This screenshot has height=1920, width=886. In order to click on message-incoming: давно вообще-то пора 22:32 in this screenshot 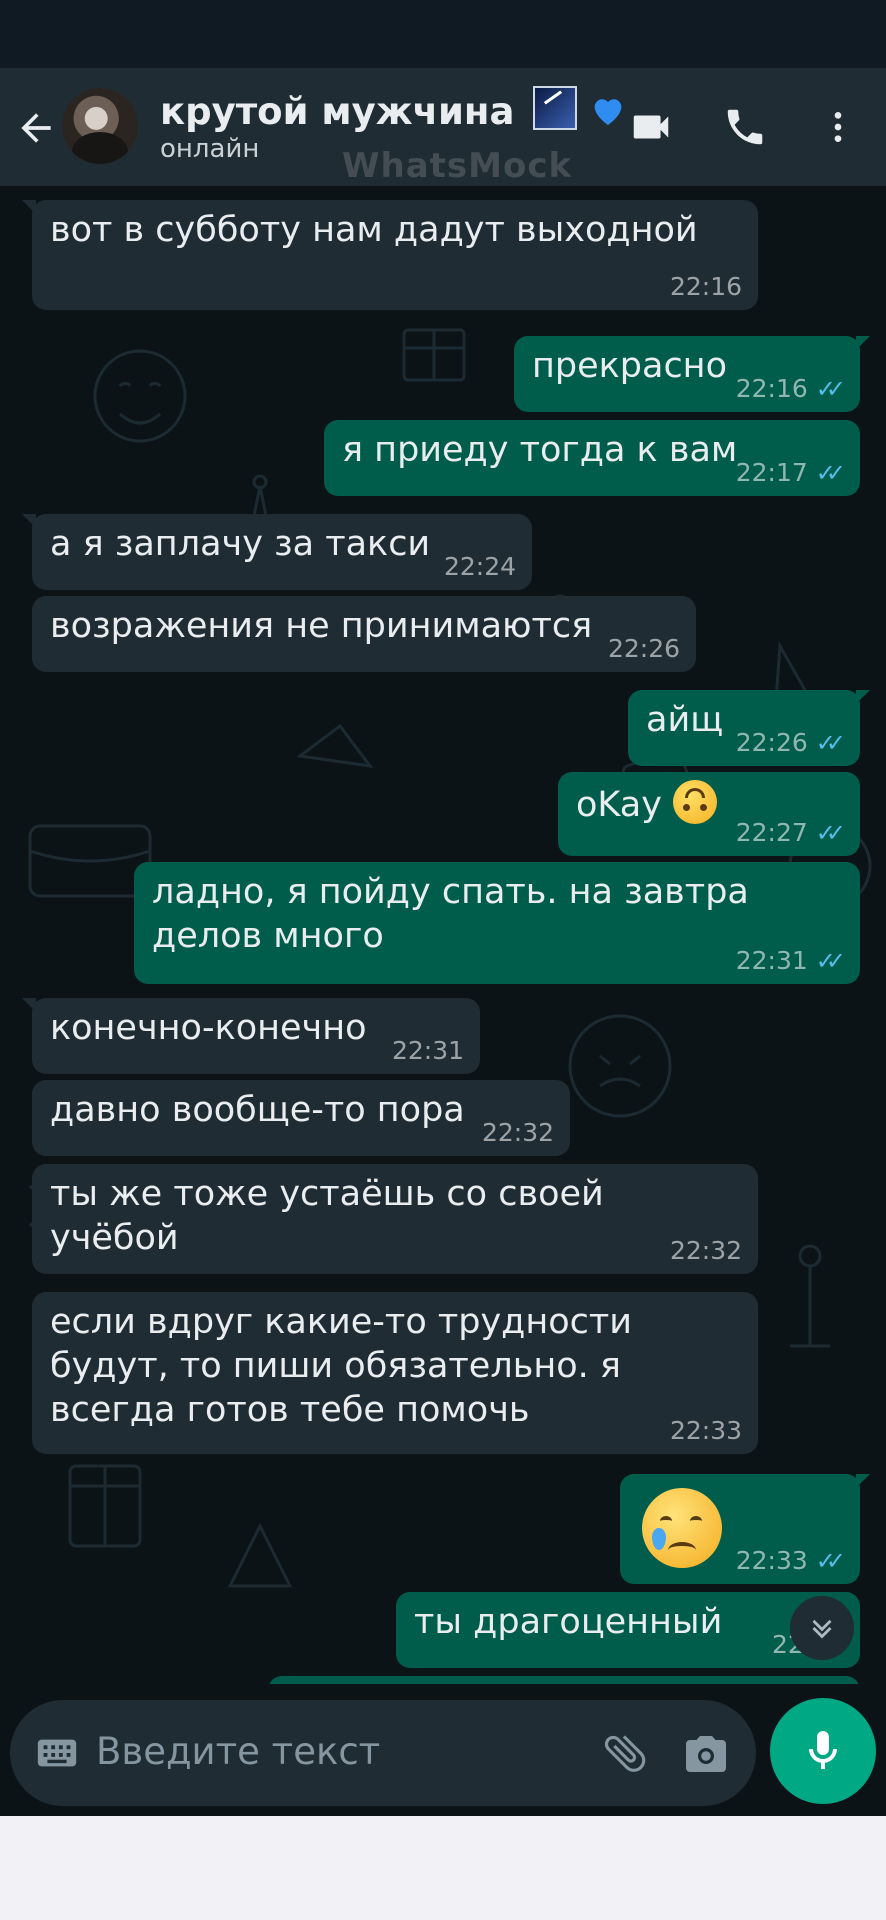, I will do `click(301, 1118)`.